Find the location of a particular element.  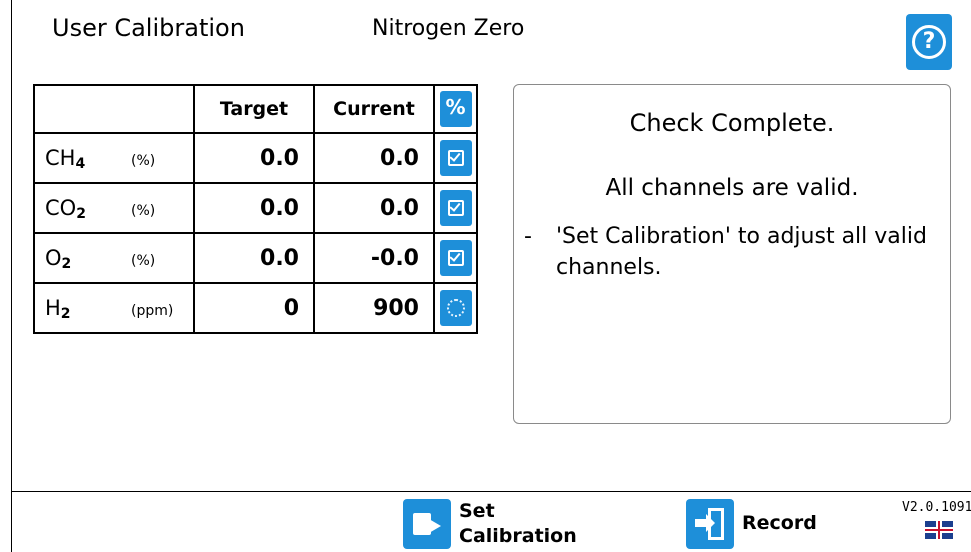

target-value: 0 is located at coordinates (254, 308).